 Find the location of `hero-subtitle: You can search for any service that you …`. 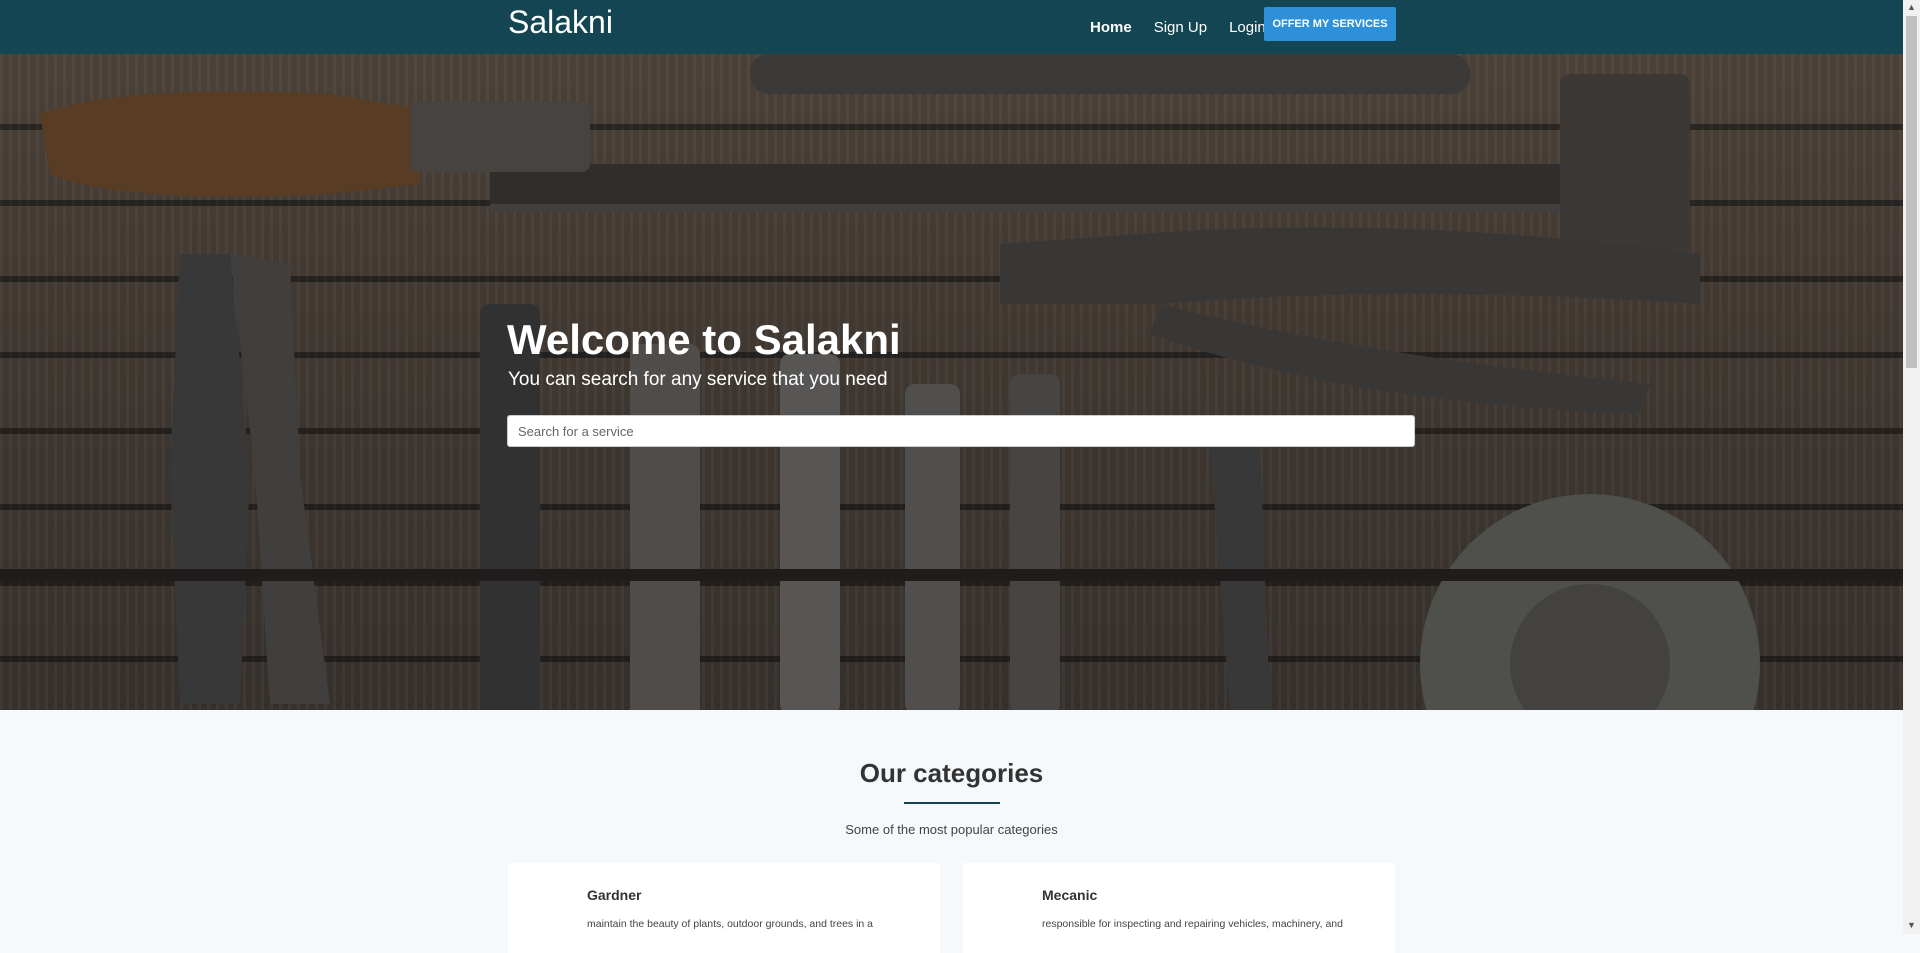

hero-subtitle: You can search for any service that you … is located at coordinates (698, 379).